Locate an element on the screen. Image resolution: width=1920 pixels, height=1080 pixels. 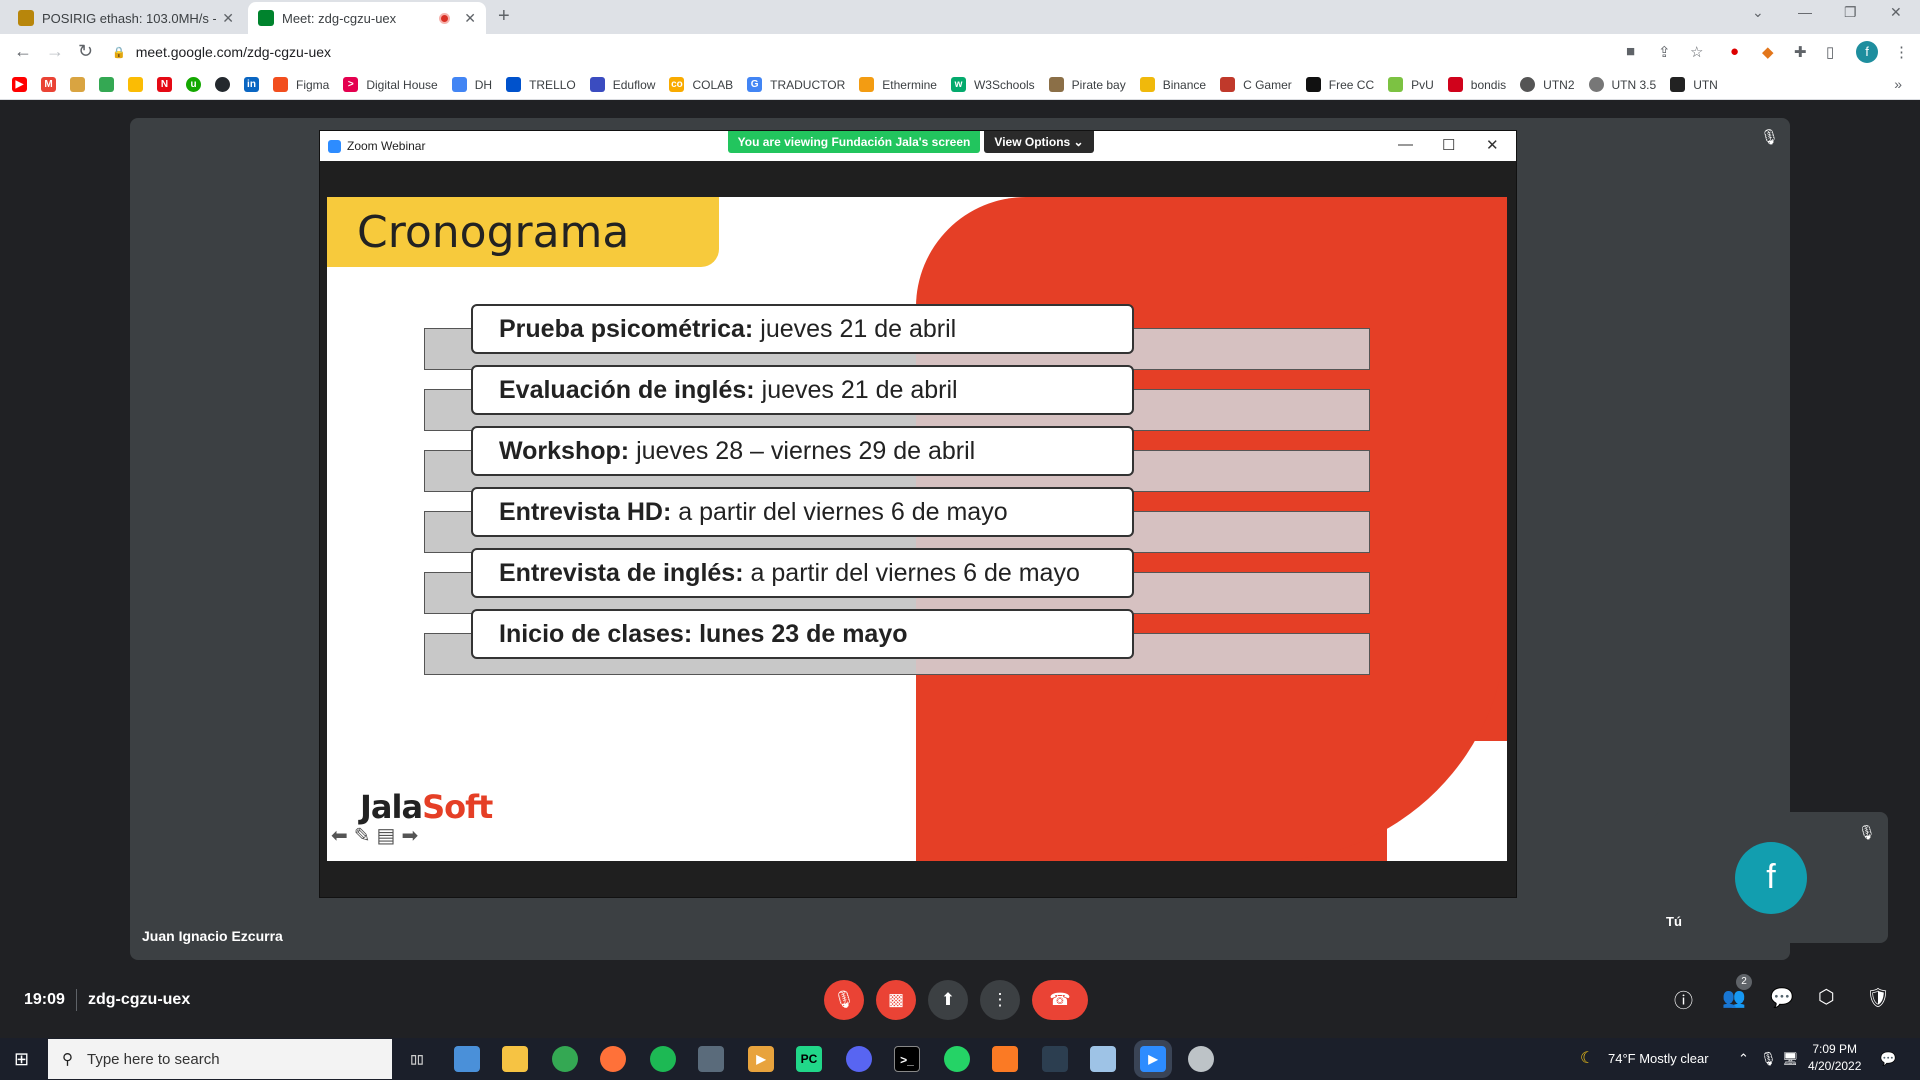
taskbar-clock: 7:09 PM 4/20/2022 is located at coordinates (1834, 1058).